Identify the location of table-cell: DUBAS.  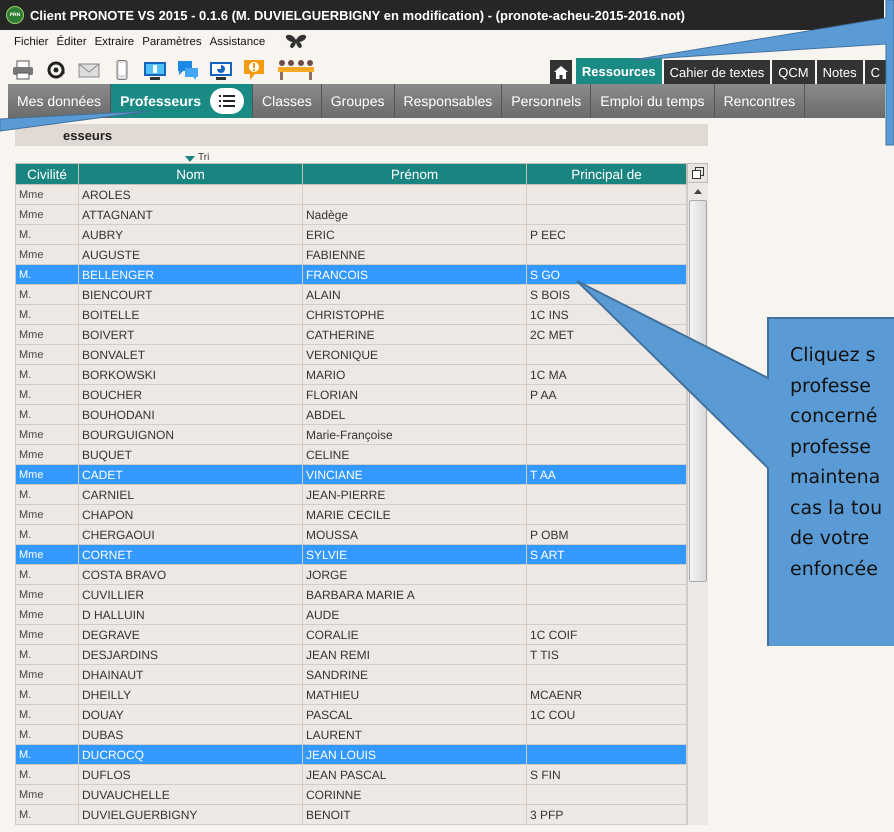
(103, 735).